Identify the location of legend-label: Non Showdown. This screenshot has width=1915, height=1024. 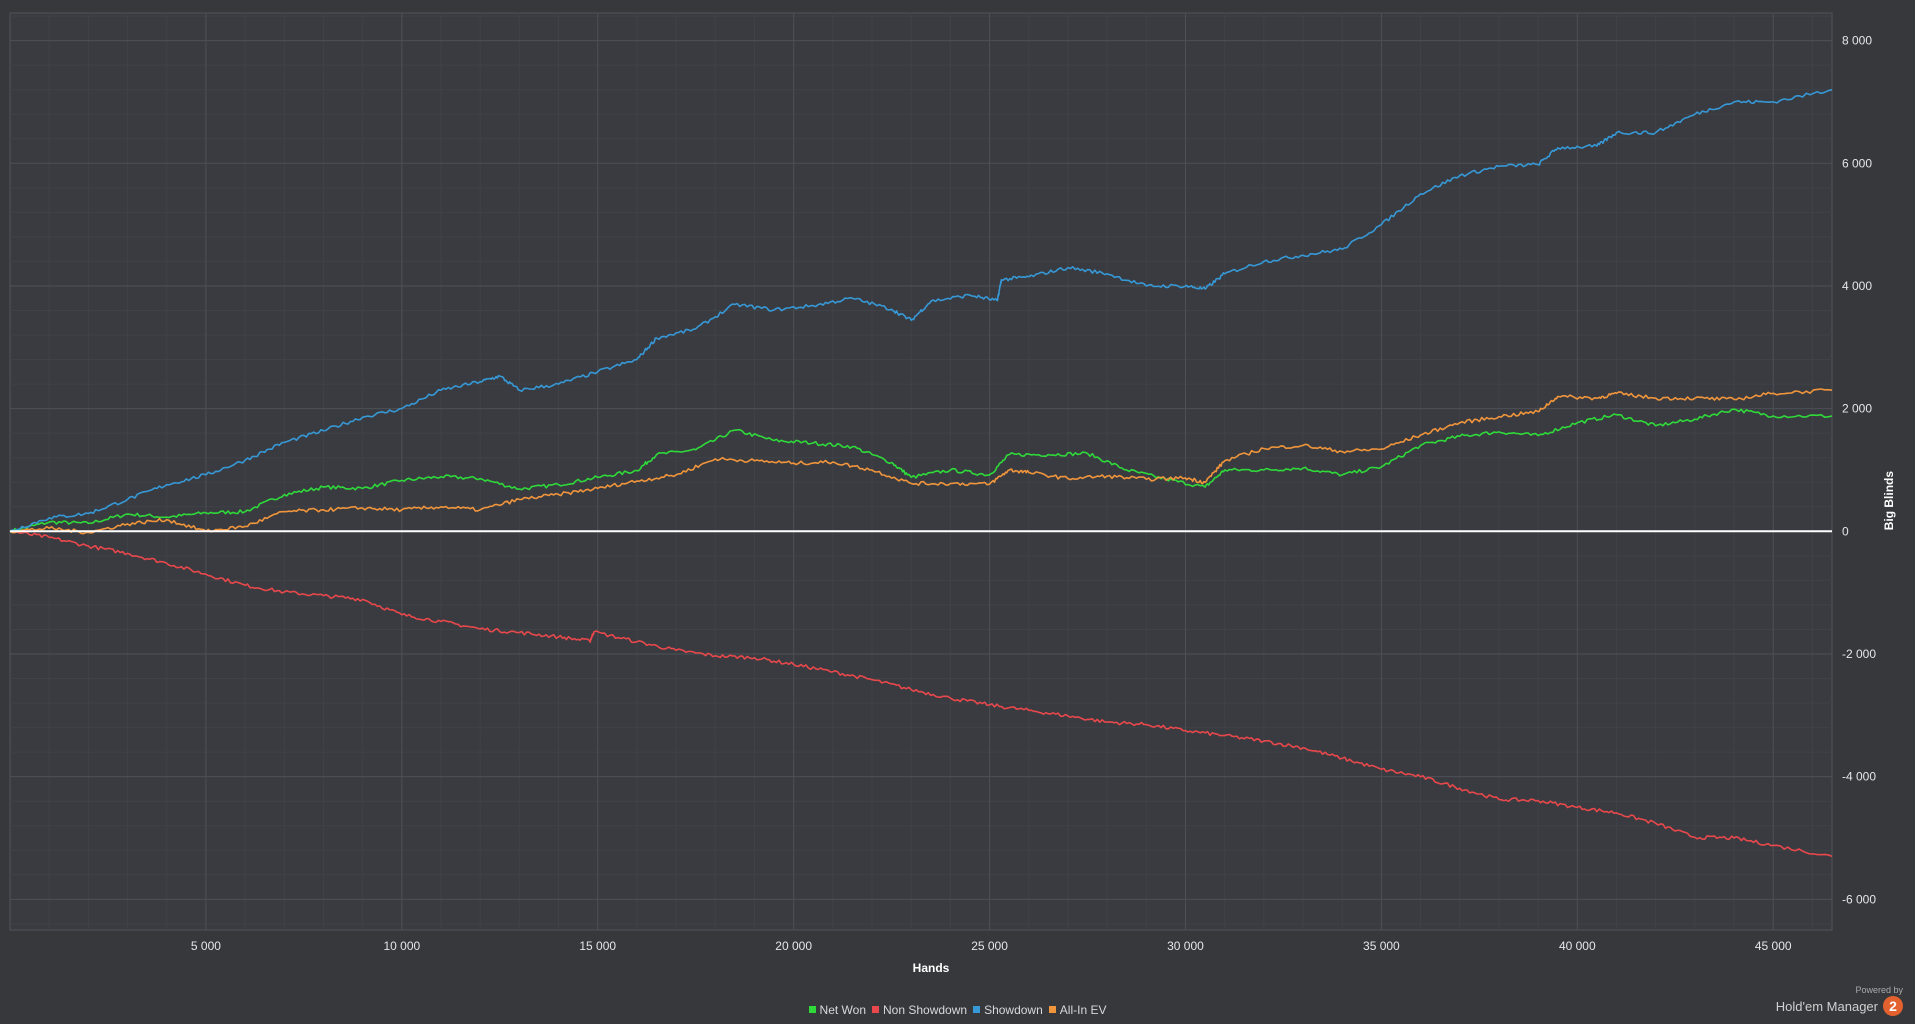
(925, 1010).